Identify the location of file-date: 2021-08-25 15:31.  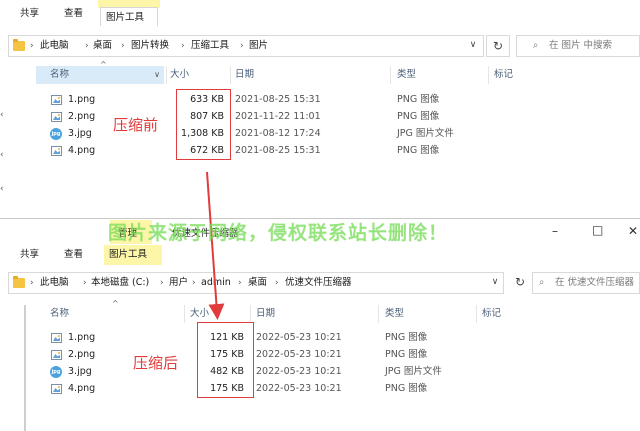
(278, 150).